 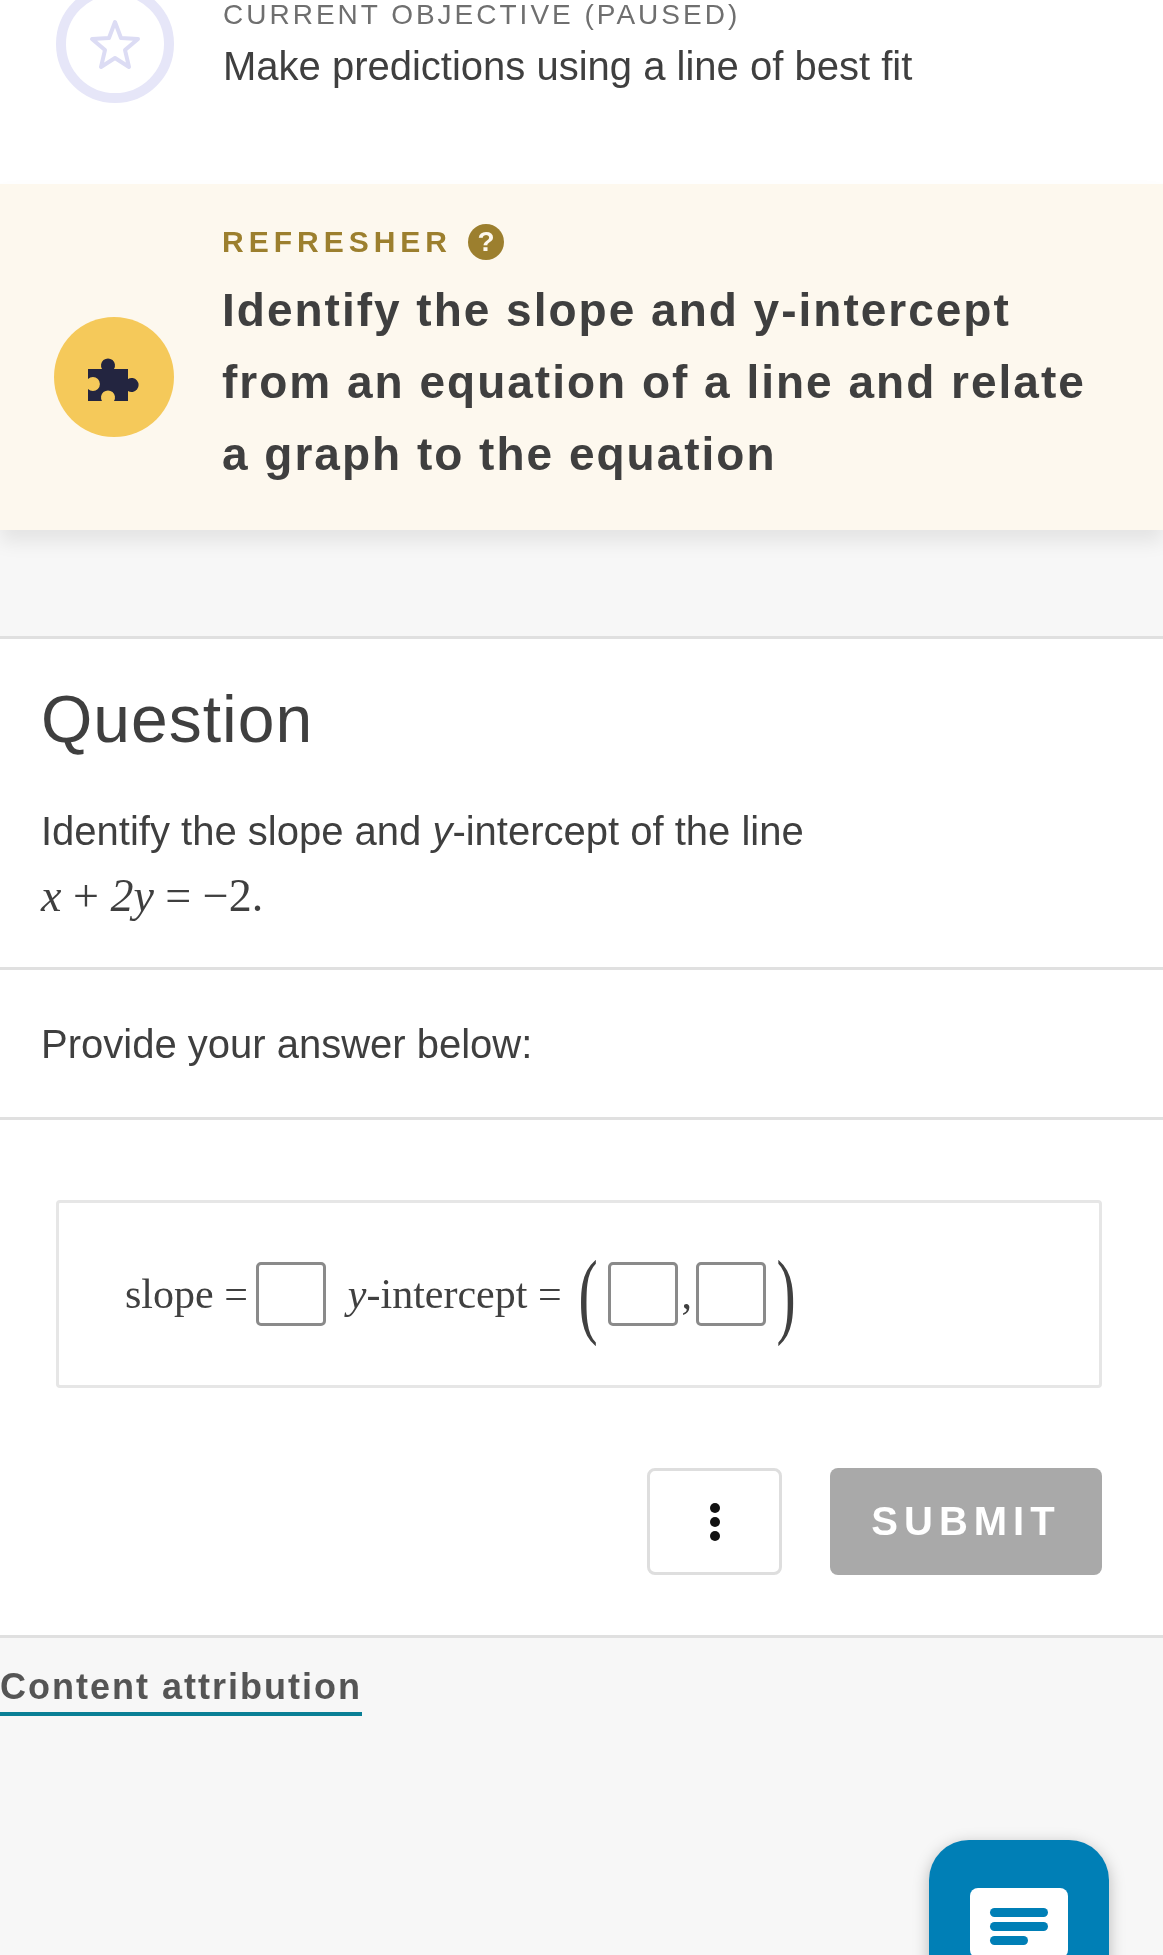 What do you see at coordinates (1019, 1921) in the screenshot?
I see `message-icon` at bounding box center [1019, 1921].